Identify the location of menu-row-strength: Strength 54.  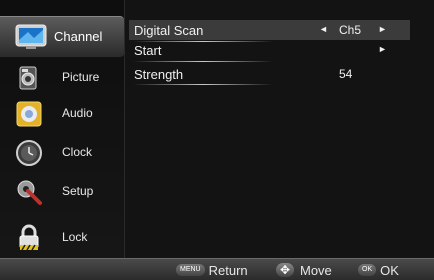
(269, 74).